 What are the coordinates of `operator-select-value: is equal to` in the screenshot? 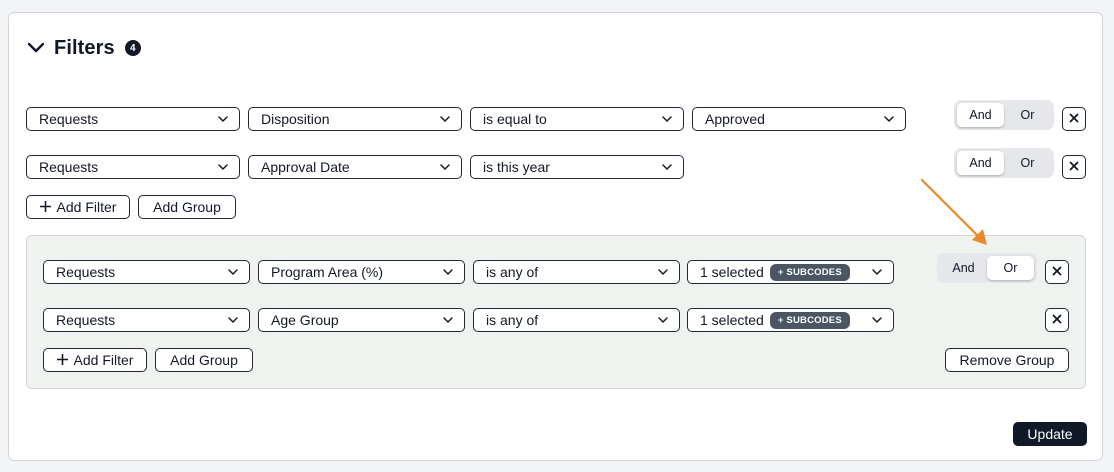 It's located at (515, 119).